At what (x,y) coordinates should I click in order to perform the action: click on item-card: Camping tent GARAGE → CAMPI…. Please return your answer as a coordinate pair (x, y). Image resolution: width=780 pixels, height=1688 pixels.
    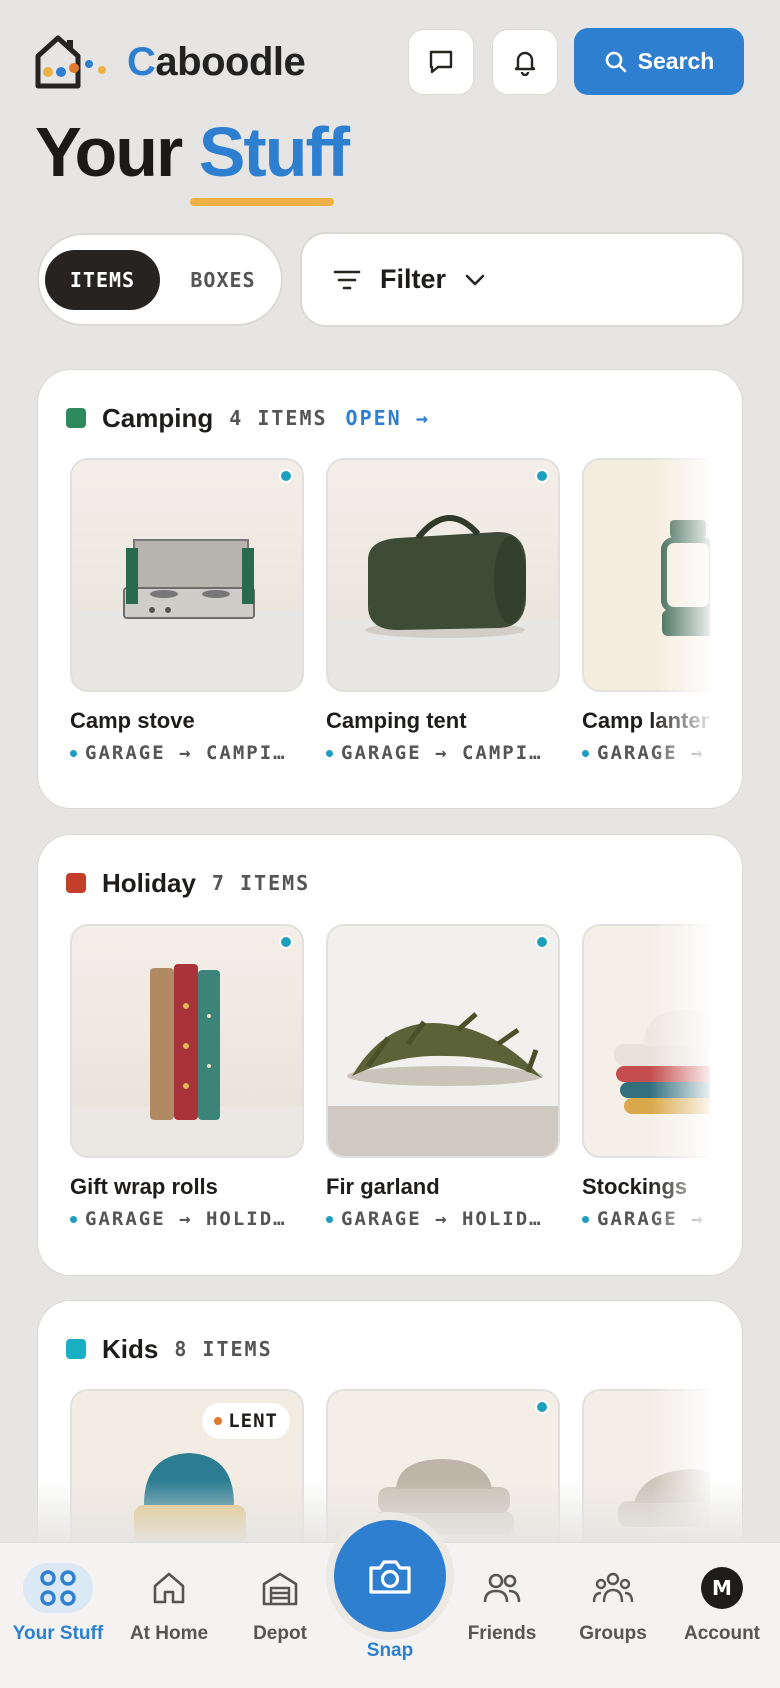
    Looking at the image, I should click on (444, 611).